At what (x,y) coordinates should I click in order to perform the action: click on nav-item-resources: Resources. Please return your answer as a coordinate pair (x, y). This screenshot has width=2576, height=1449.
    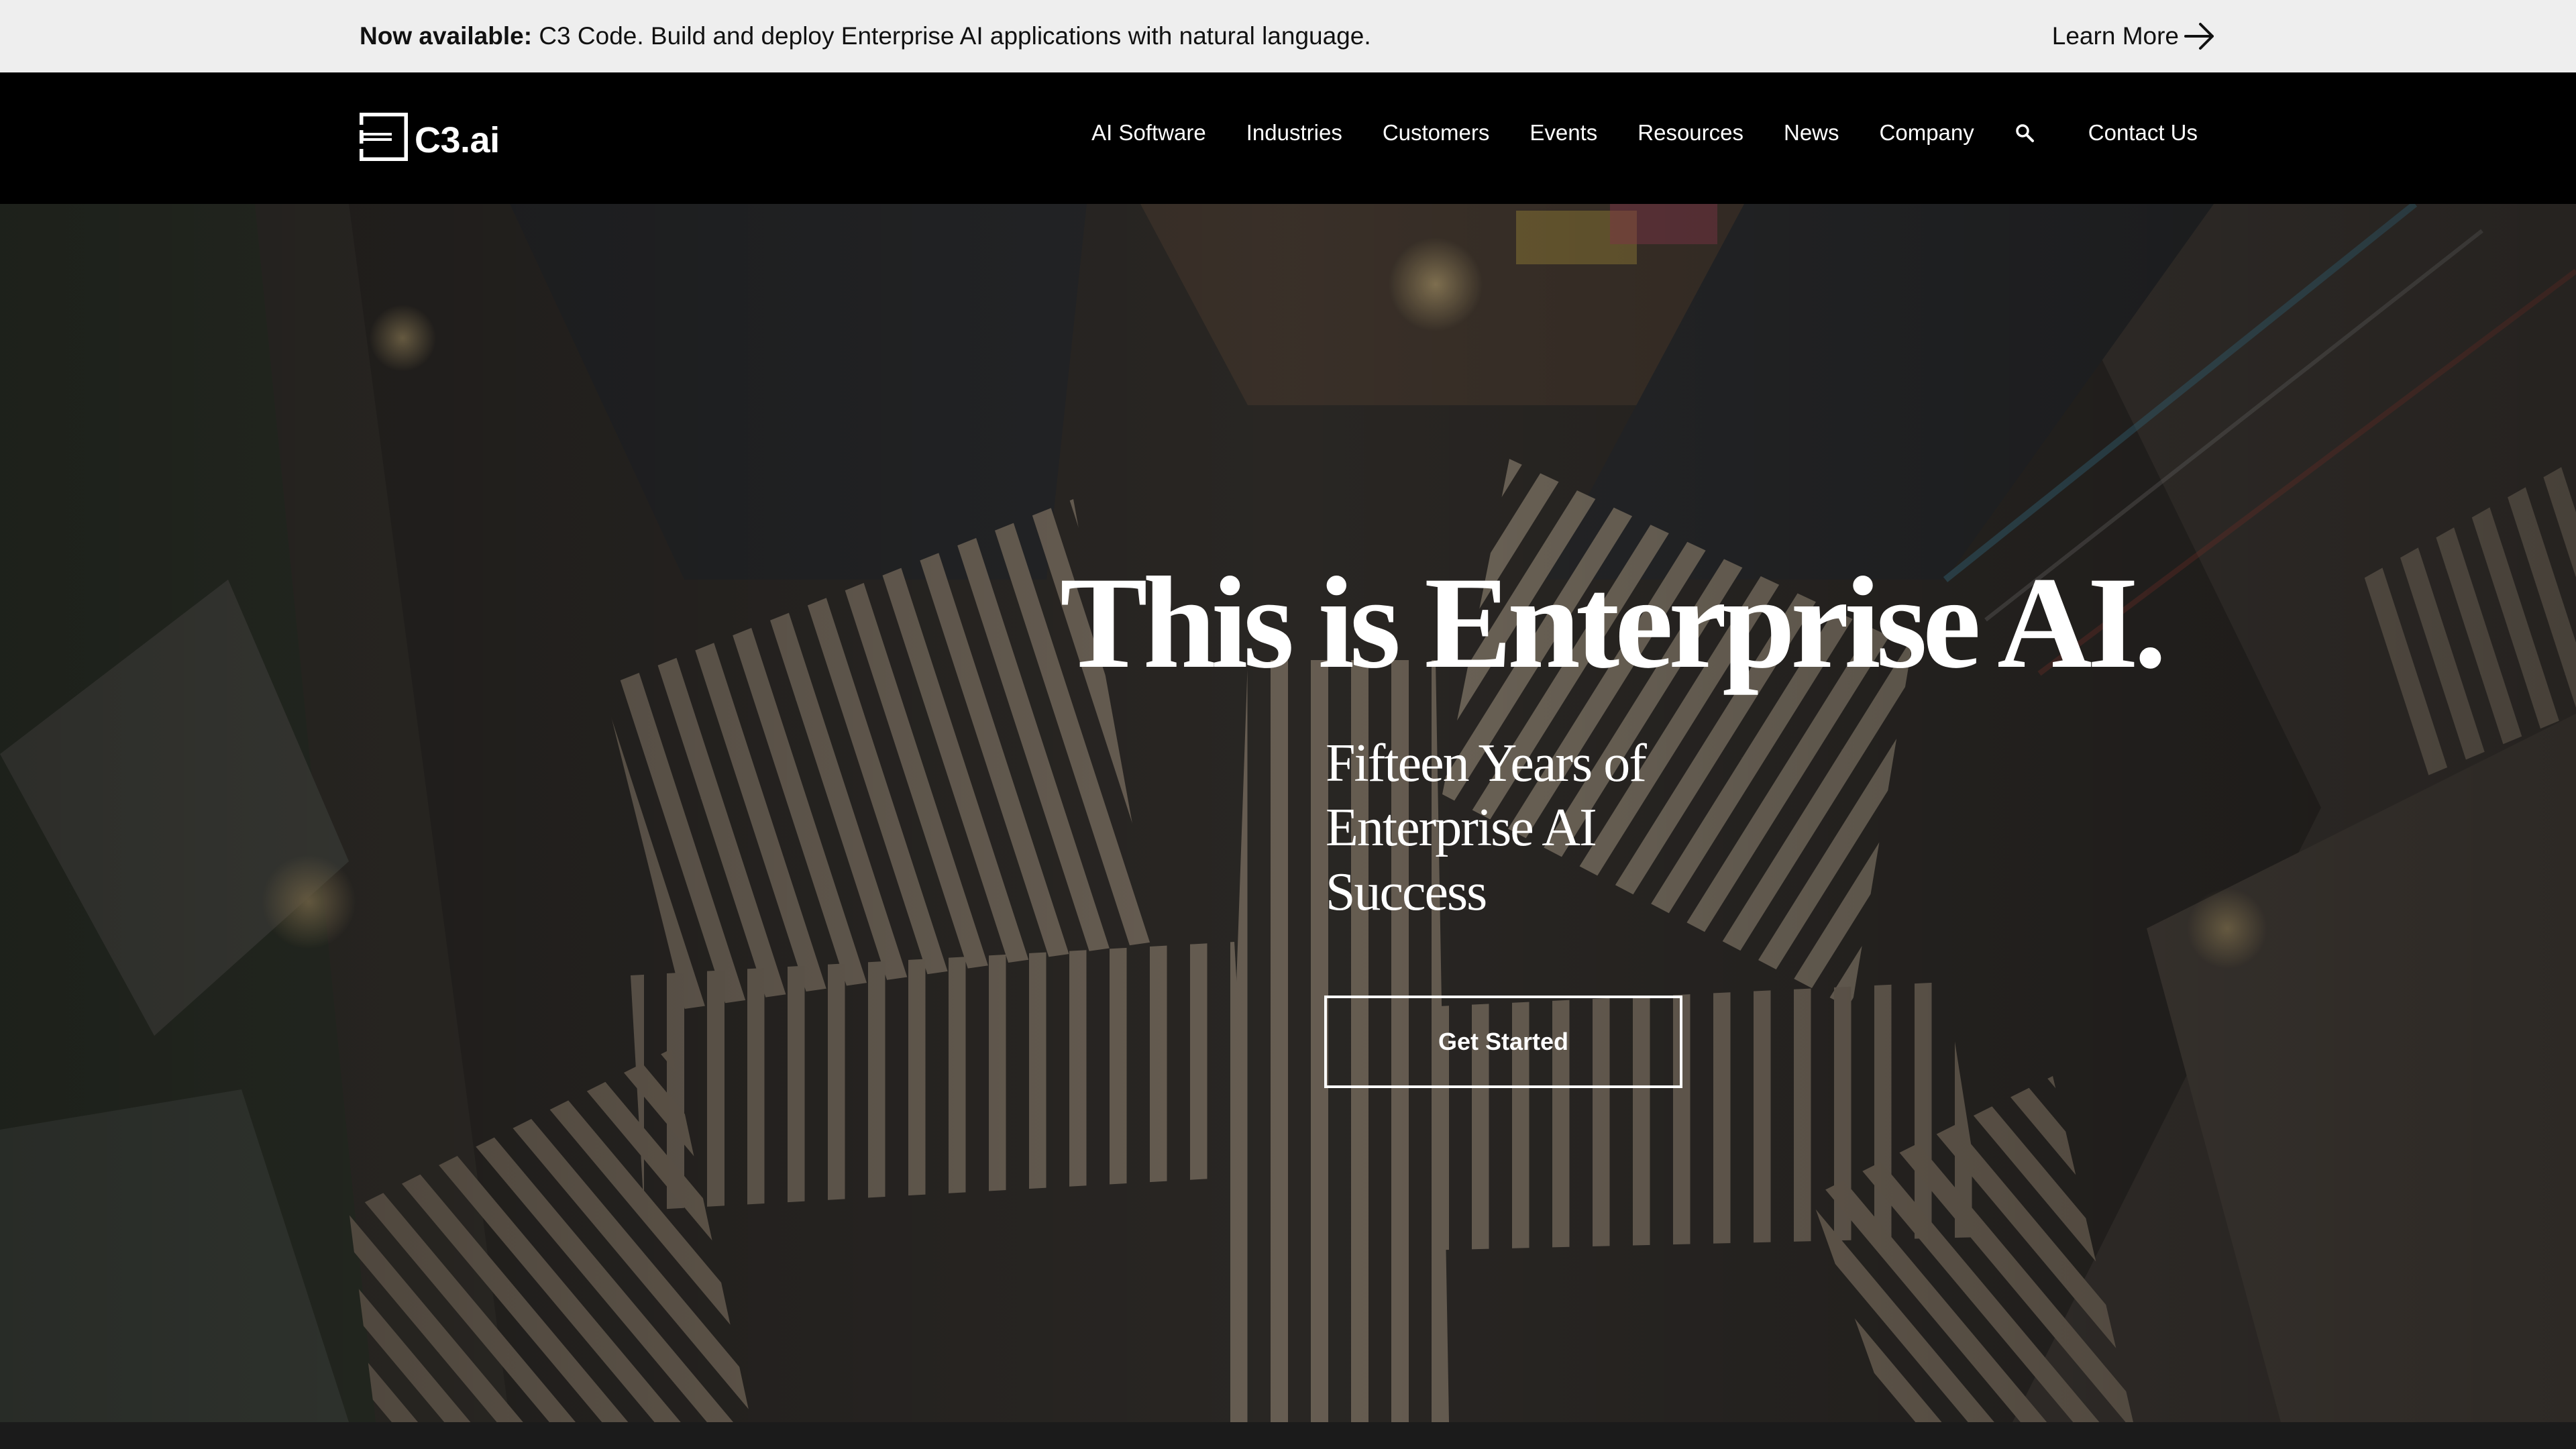
    Looking at the image, I should click on (1690, 133).